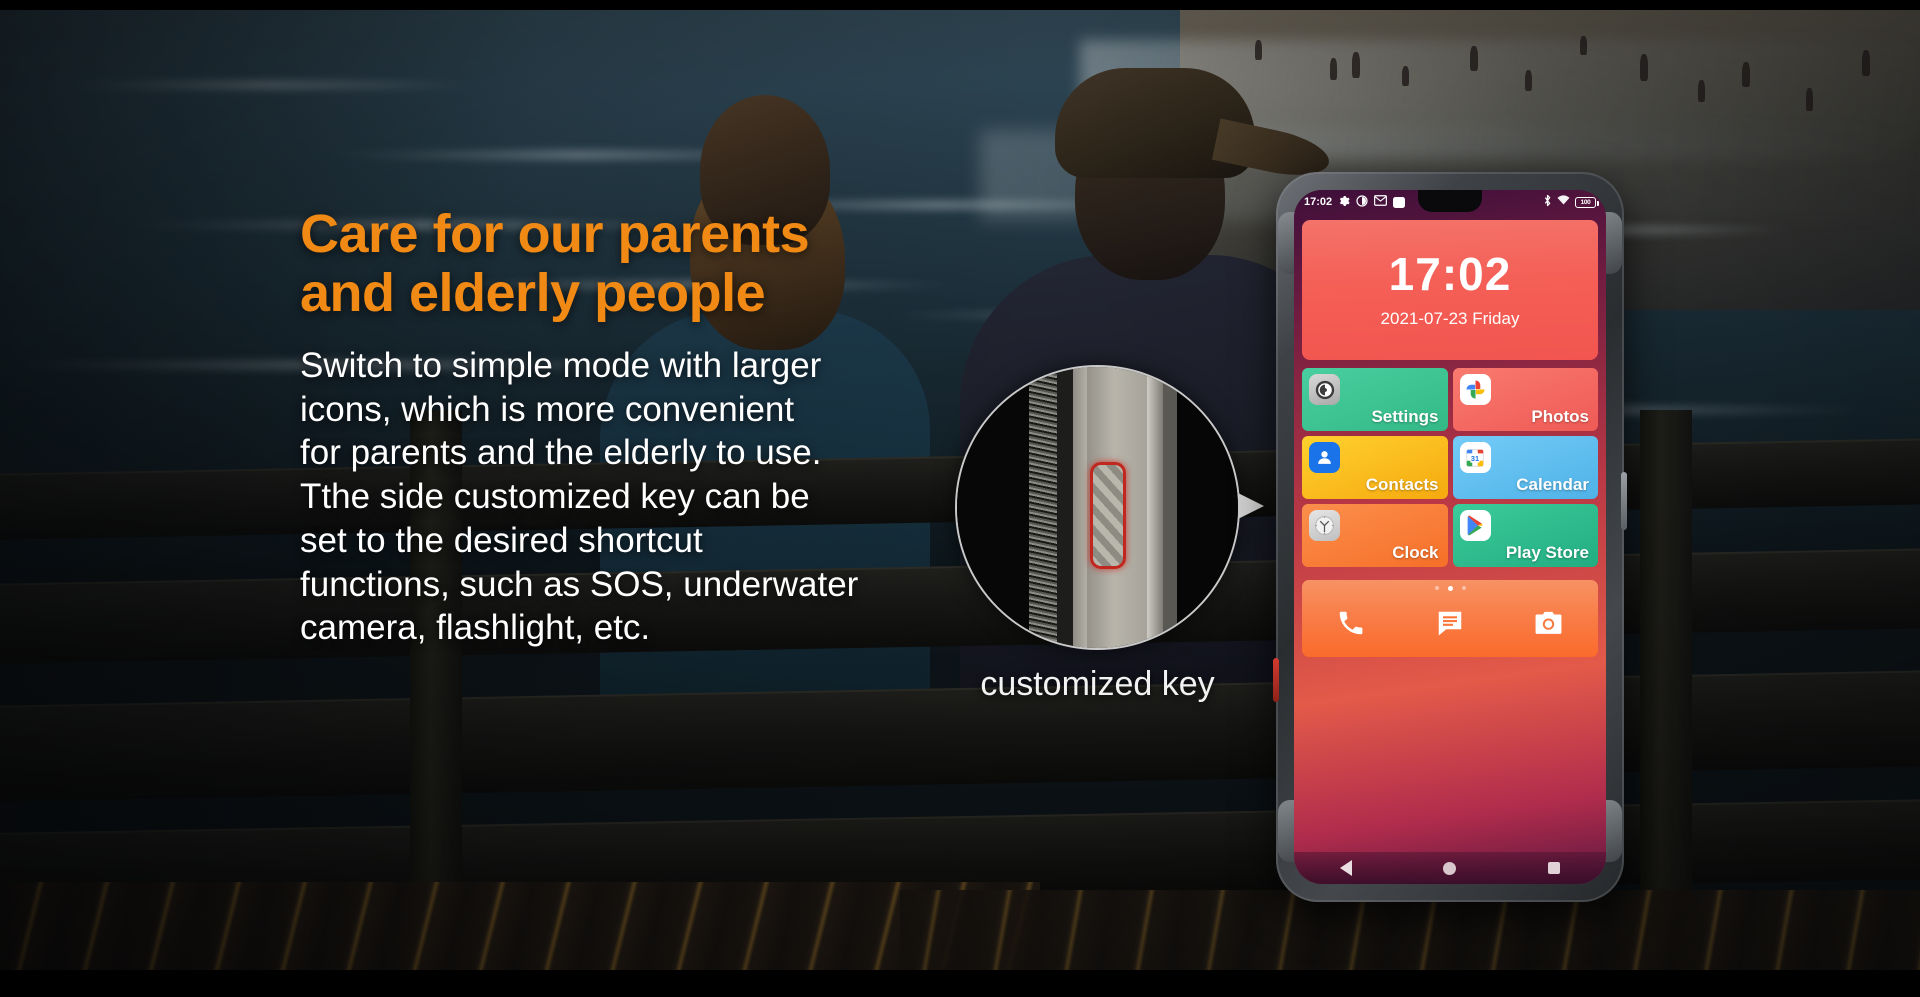 The image size is (1920, 997). I want to click on settings-gear-icon, so click(1324, 389).